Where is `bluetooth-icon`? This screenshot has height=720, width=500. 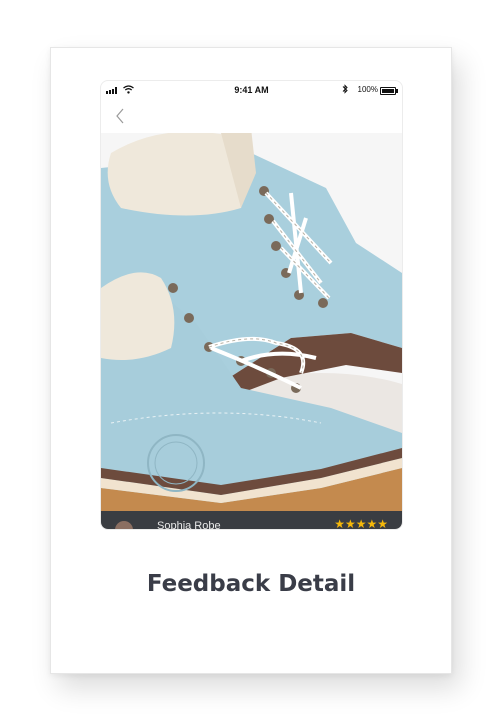 bluetooth-icon is located at coordinates (345, 89).